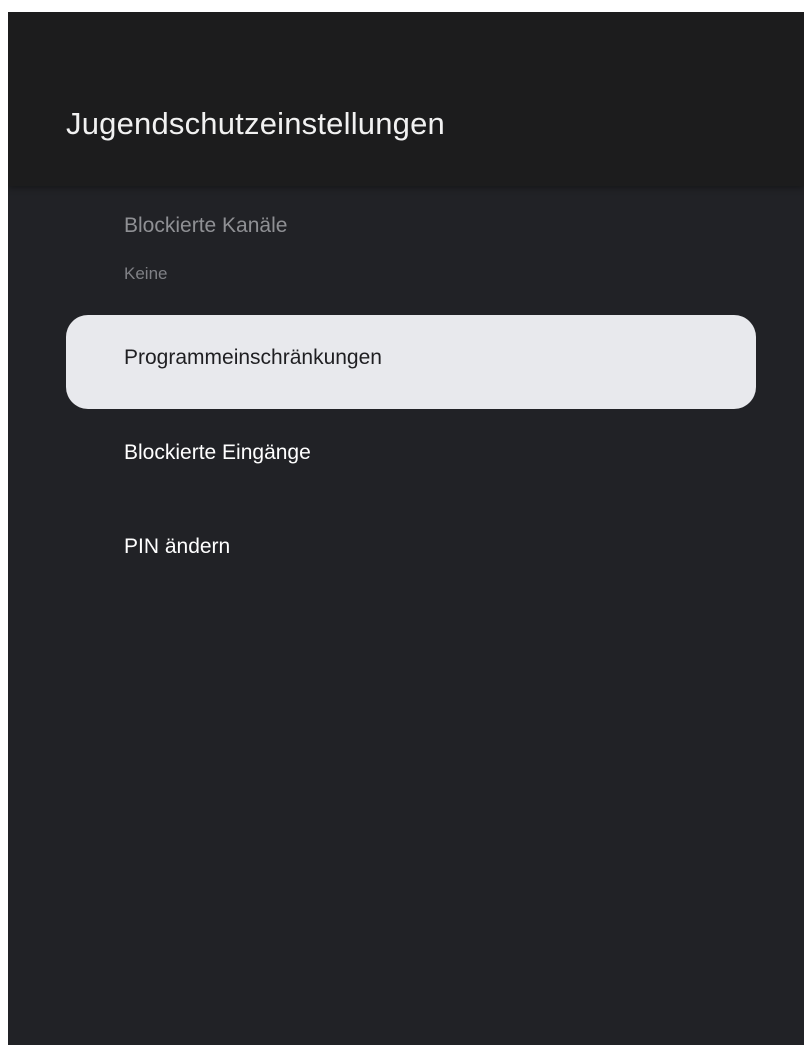 This screenshot has height=1045, width=804. What do you see at coordinates (255, 123) in the screenshot?
I see `page-title: Jugendschutzeinstellungen` at bounding box center [255, 123].